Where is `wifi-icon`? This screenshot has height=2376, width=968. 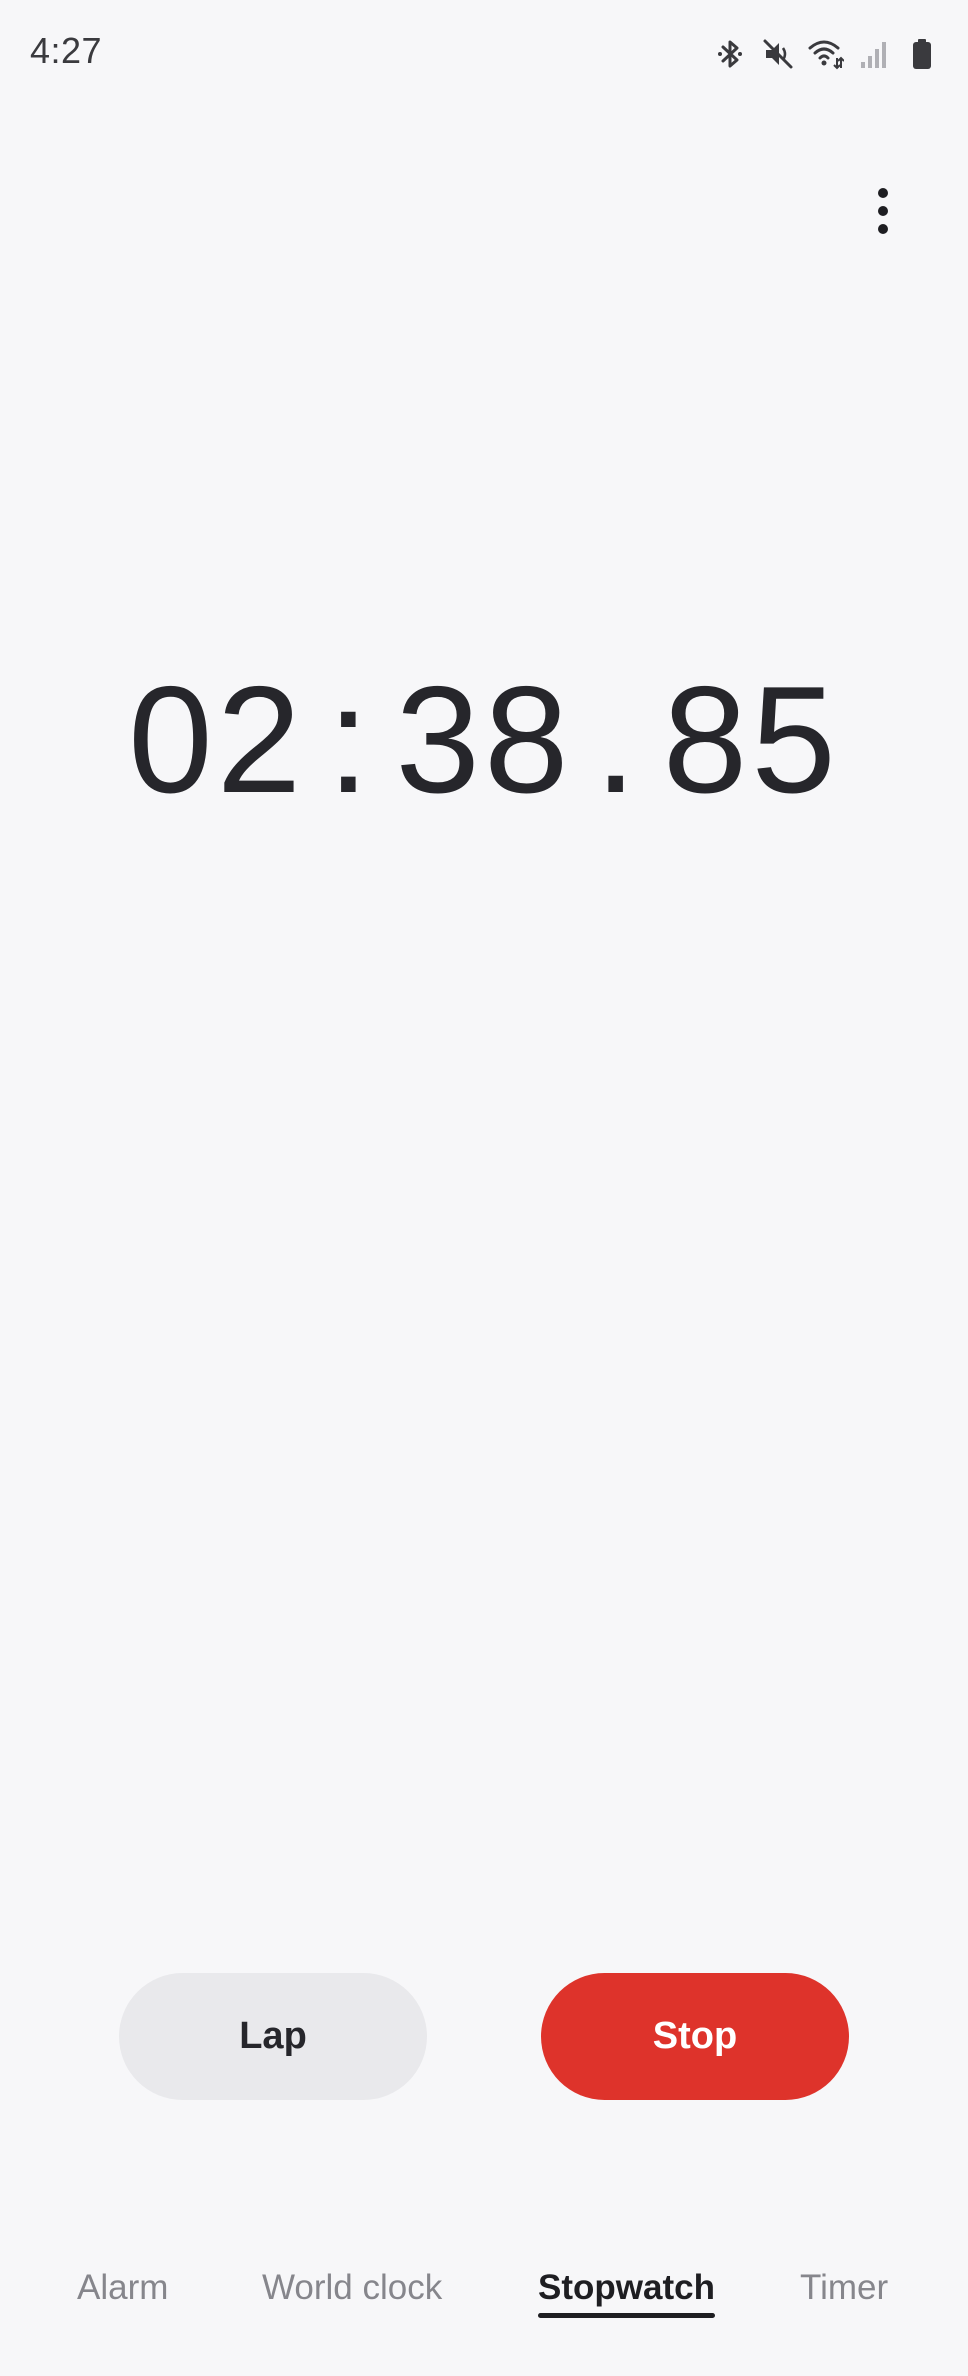
wifi-icon is located at coordinates (826, 54).